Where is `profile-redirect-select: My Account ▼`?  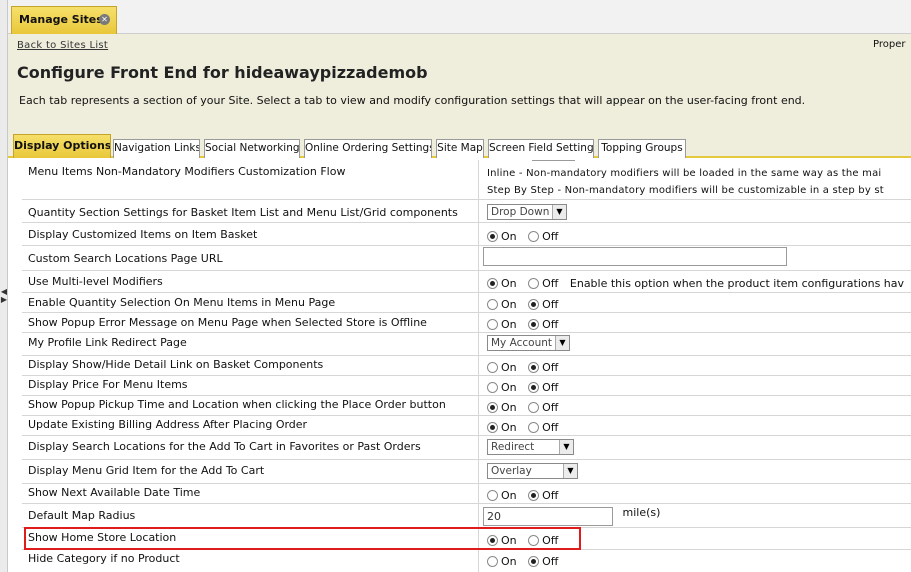
profile-redirect-select: My Account ▼ is located at coordinates (528, 343).